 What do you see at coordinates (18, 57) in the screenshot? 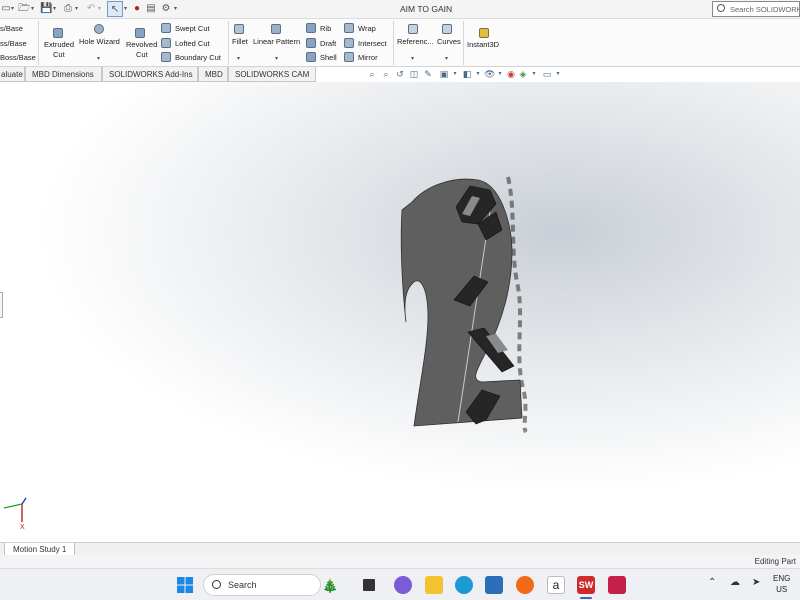
I see `boss-base-item-3: Boss/Base` at bounding box center [18, 57].